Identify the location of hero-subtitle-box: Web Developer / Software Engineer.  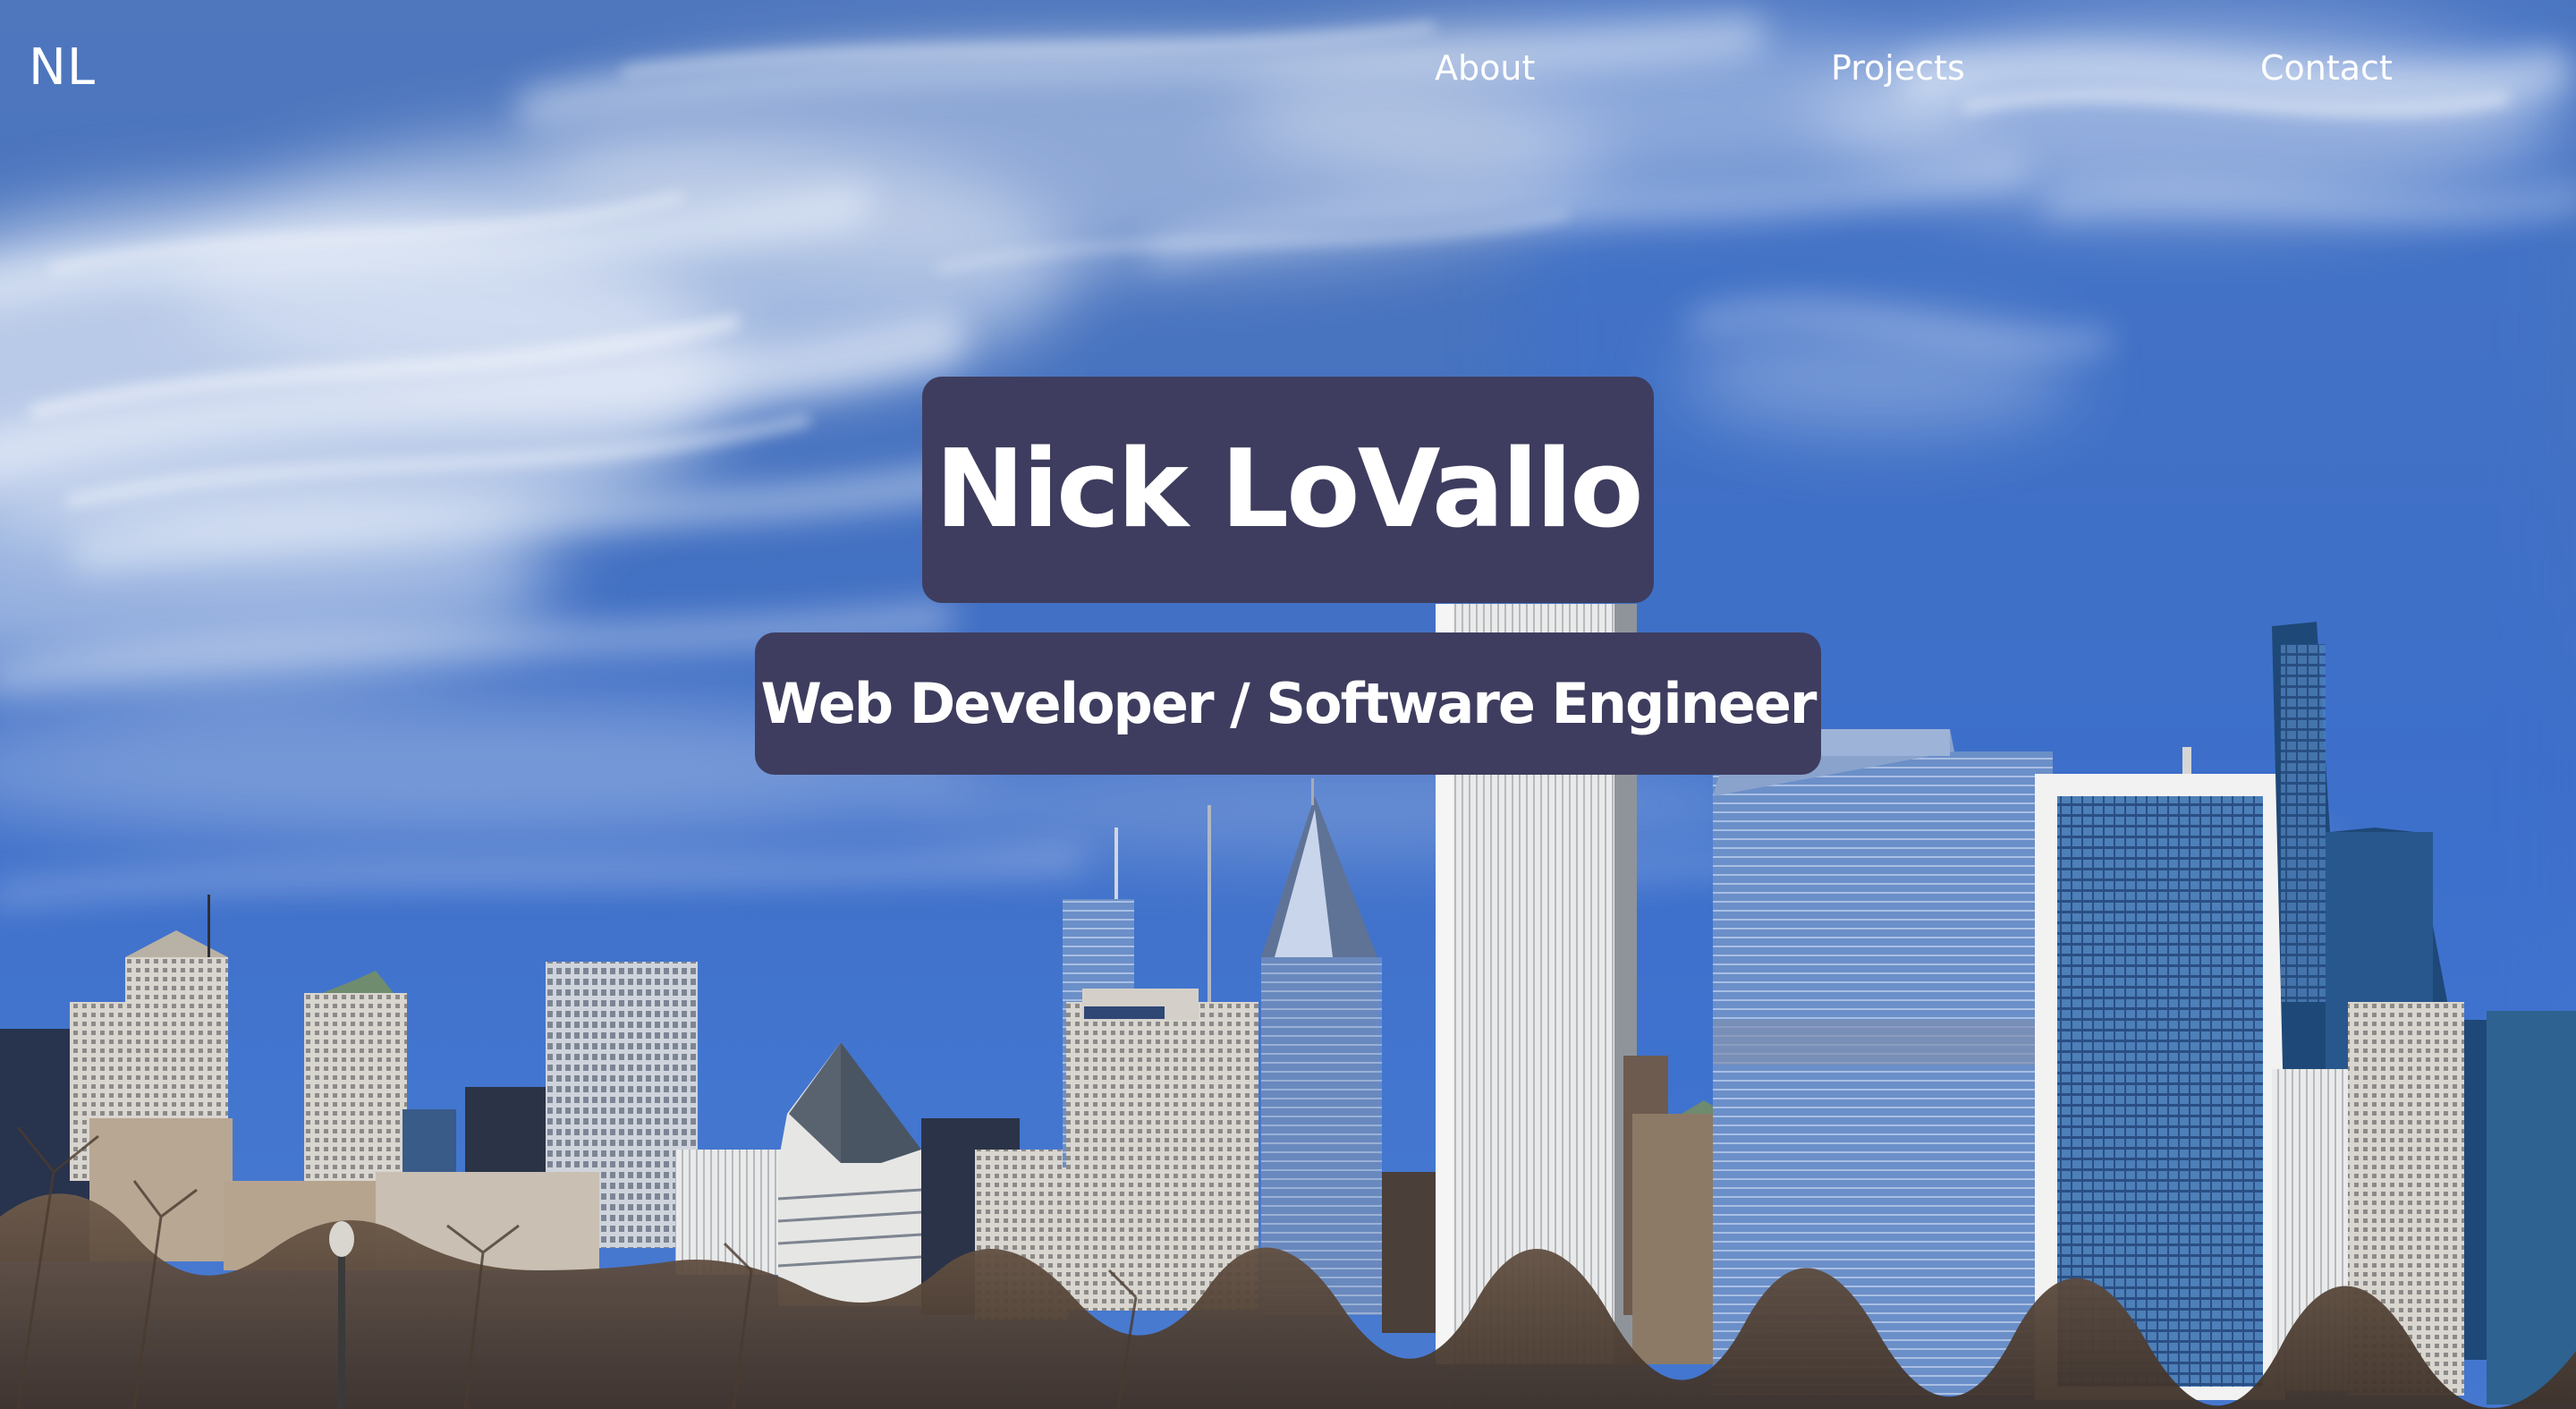
(1288, 704).